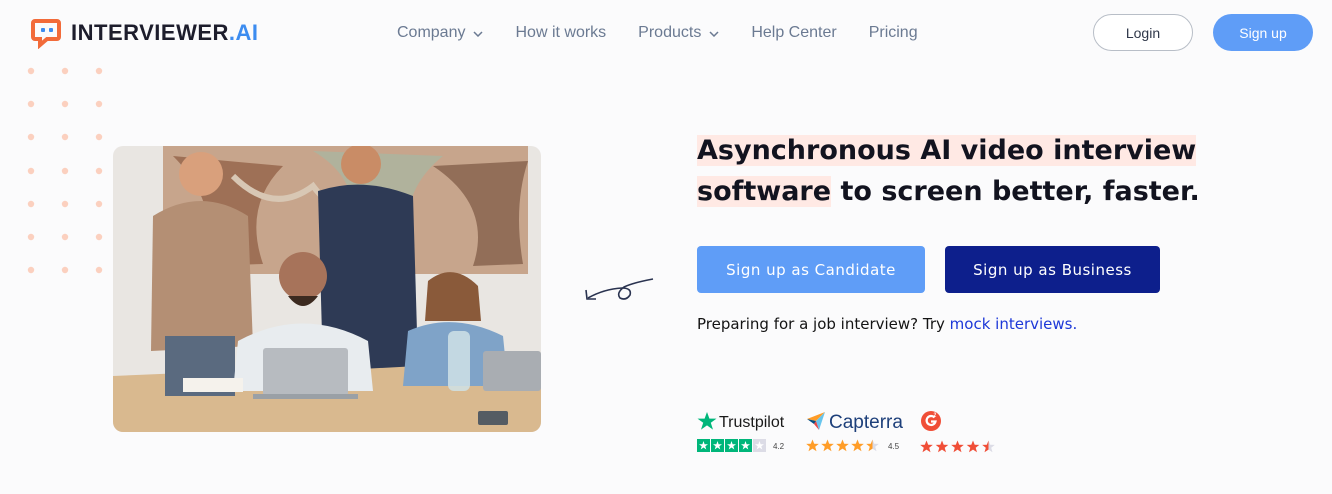  I want to click on nav-help-center-label: Help Center, so click(794, 32).